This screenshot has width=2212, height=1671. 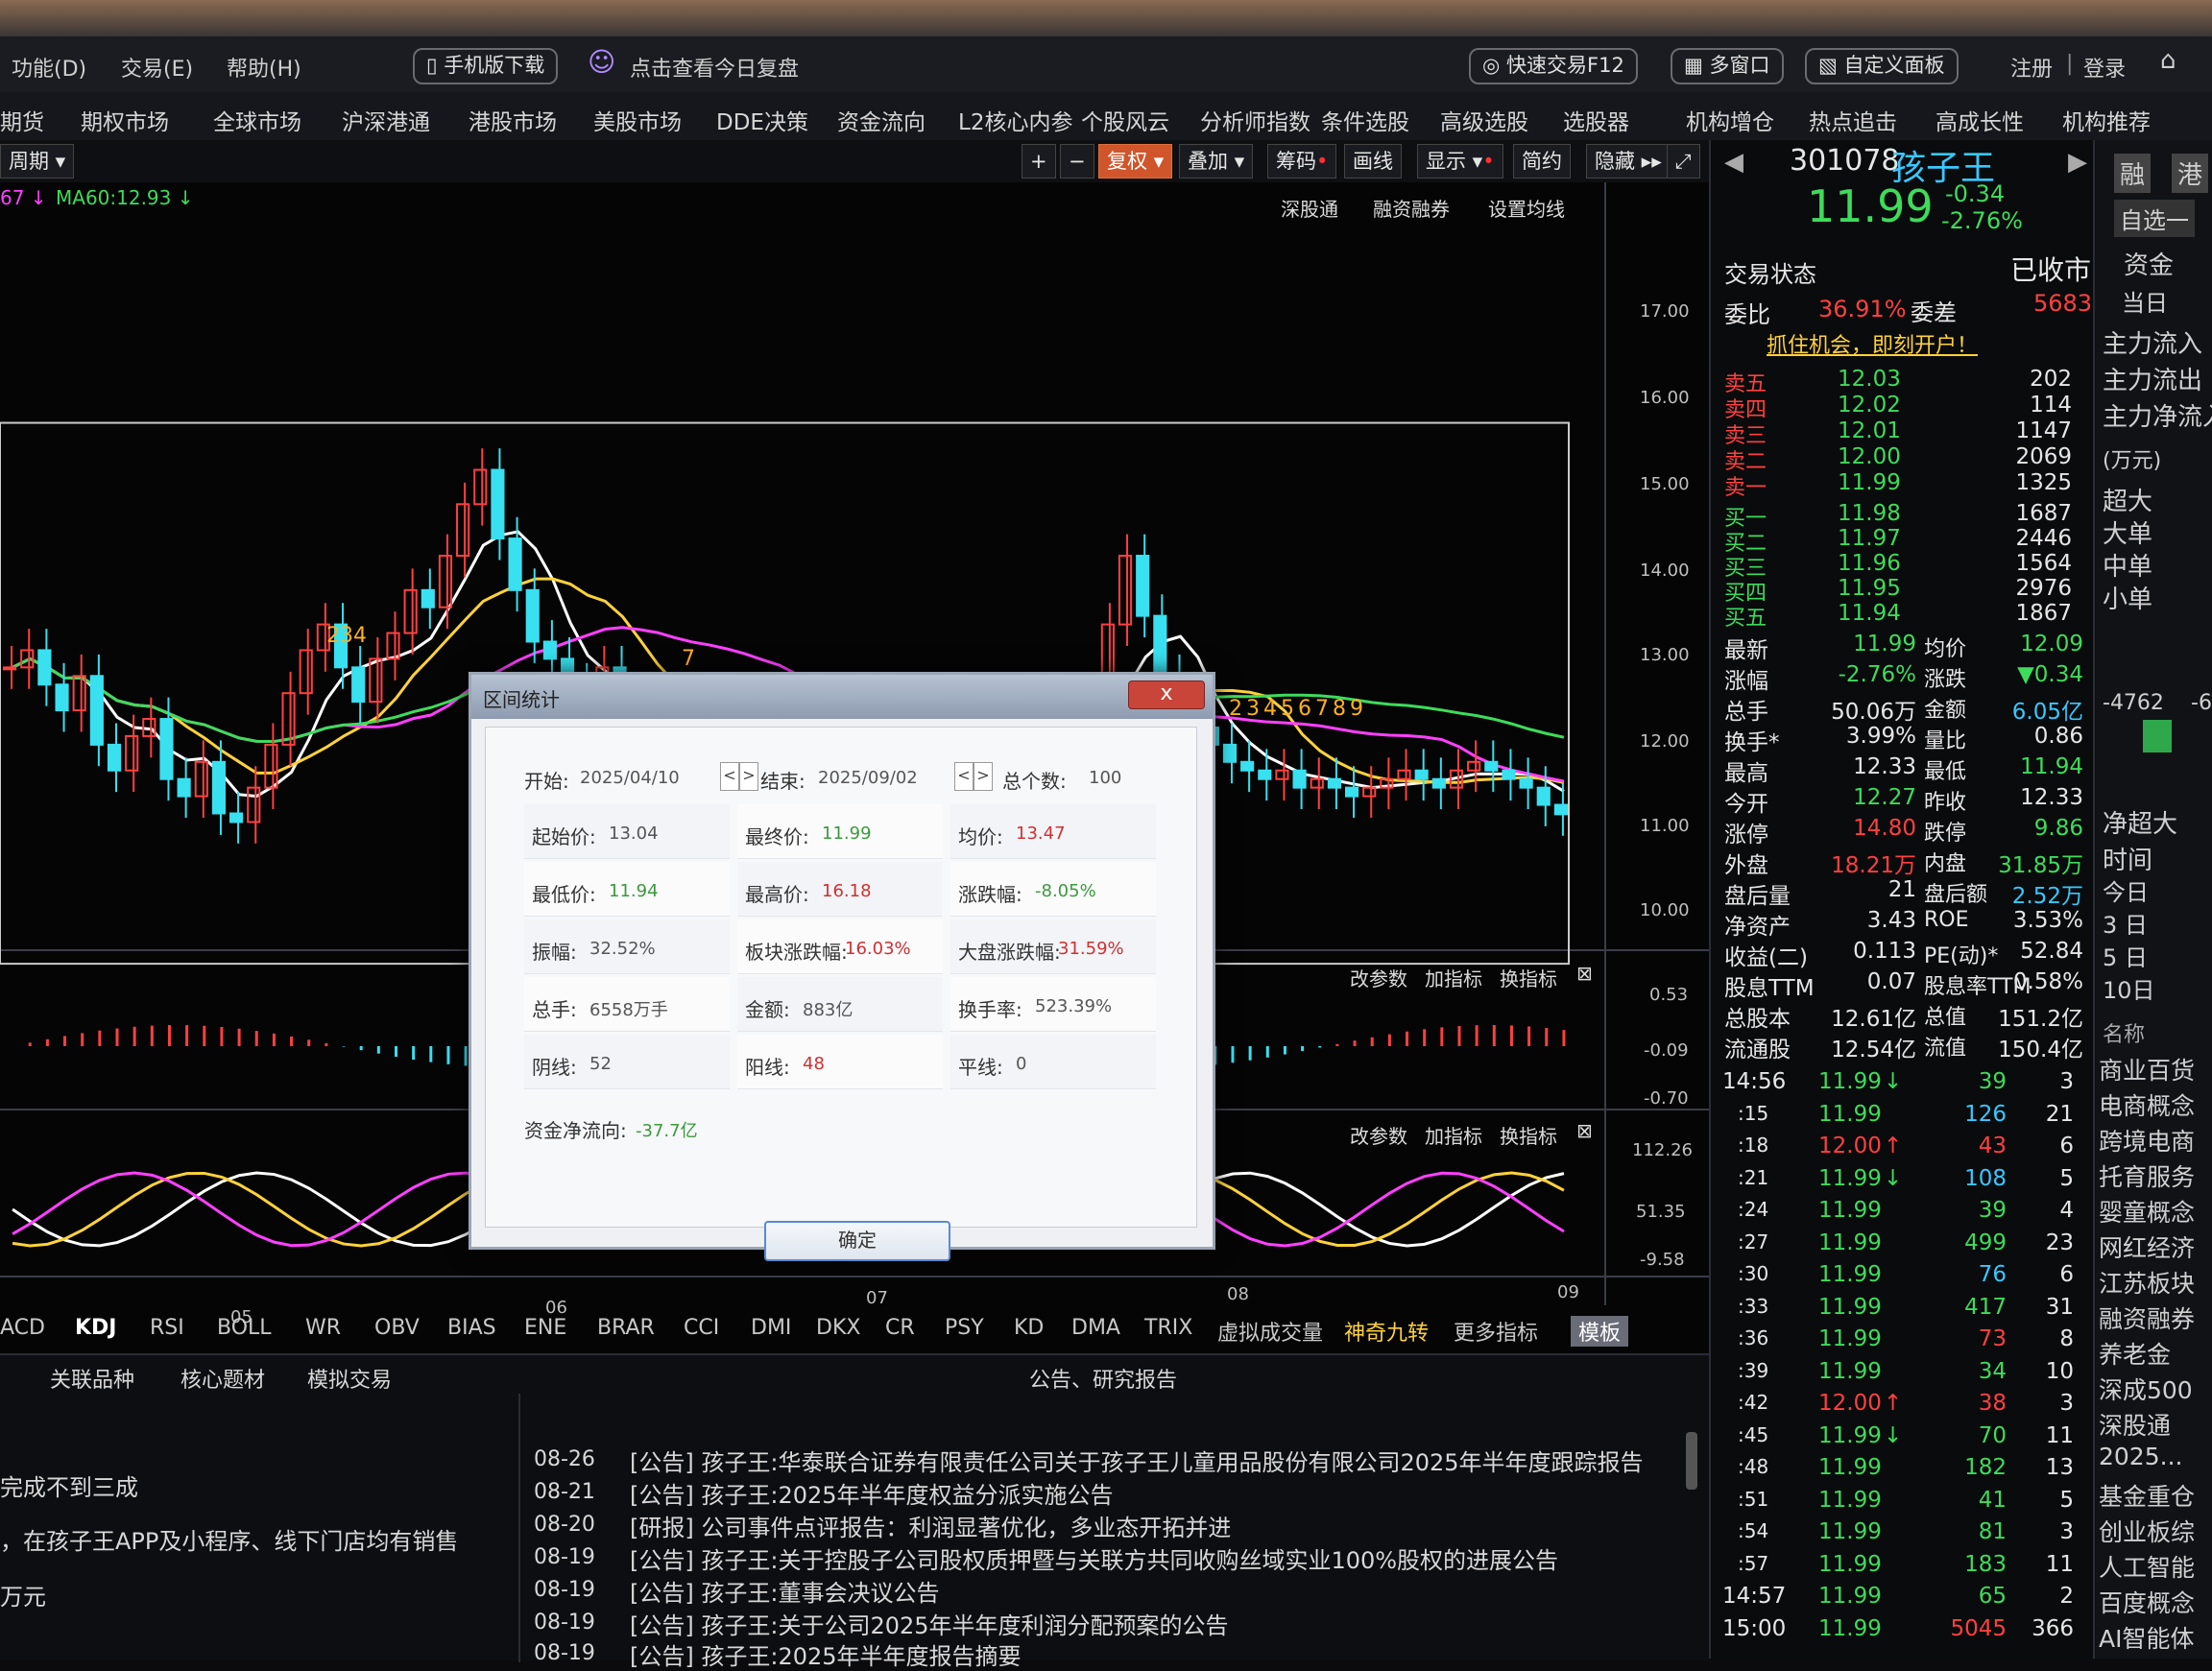 I want to click on concept-item: AI智能体, so click(x=2146, y=1637).